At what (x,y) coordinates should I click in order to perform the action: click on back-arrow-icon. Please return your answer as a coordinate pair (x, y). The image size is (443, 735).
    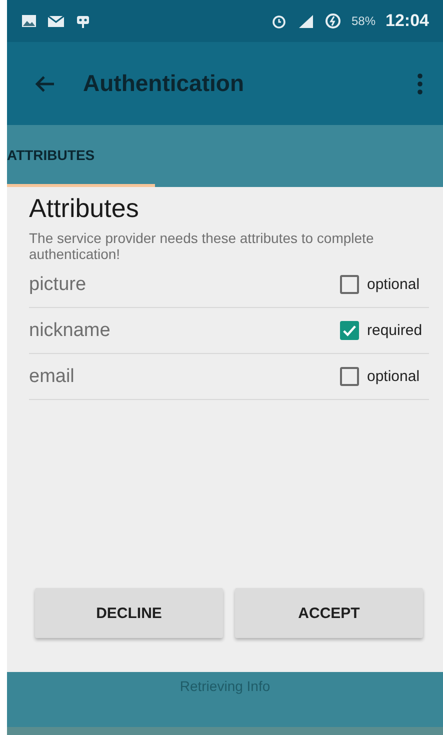
    Looking at the image, I should click on (45, 83).